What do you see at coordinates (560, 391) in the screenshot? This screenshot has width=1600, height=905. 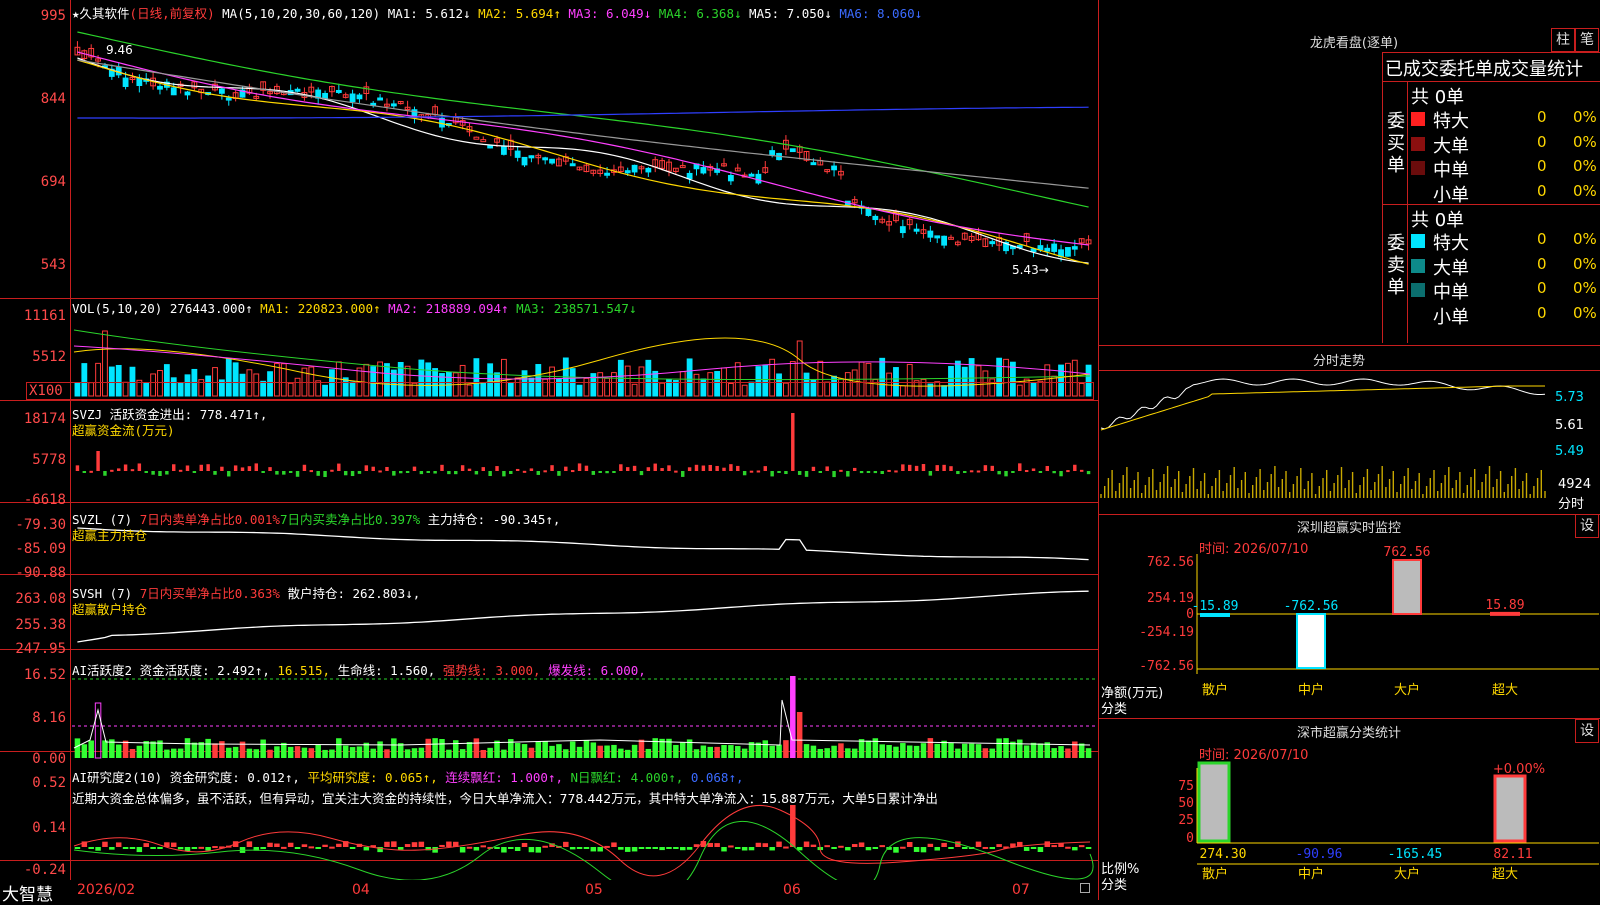 I see `vol-unit: X100` at bounding box center [560, 391].